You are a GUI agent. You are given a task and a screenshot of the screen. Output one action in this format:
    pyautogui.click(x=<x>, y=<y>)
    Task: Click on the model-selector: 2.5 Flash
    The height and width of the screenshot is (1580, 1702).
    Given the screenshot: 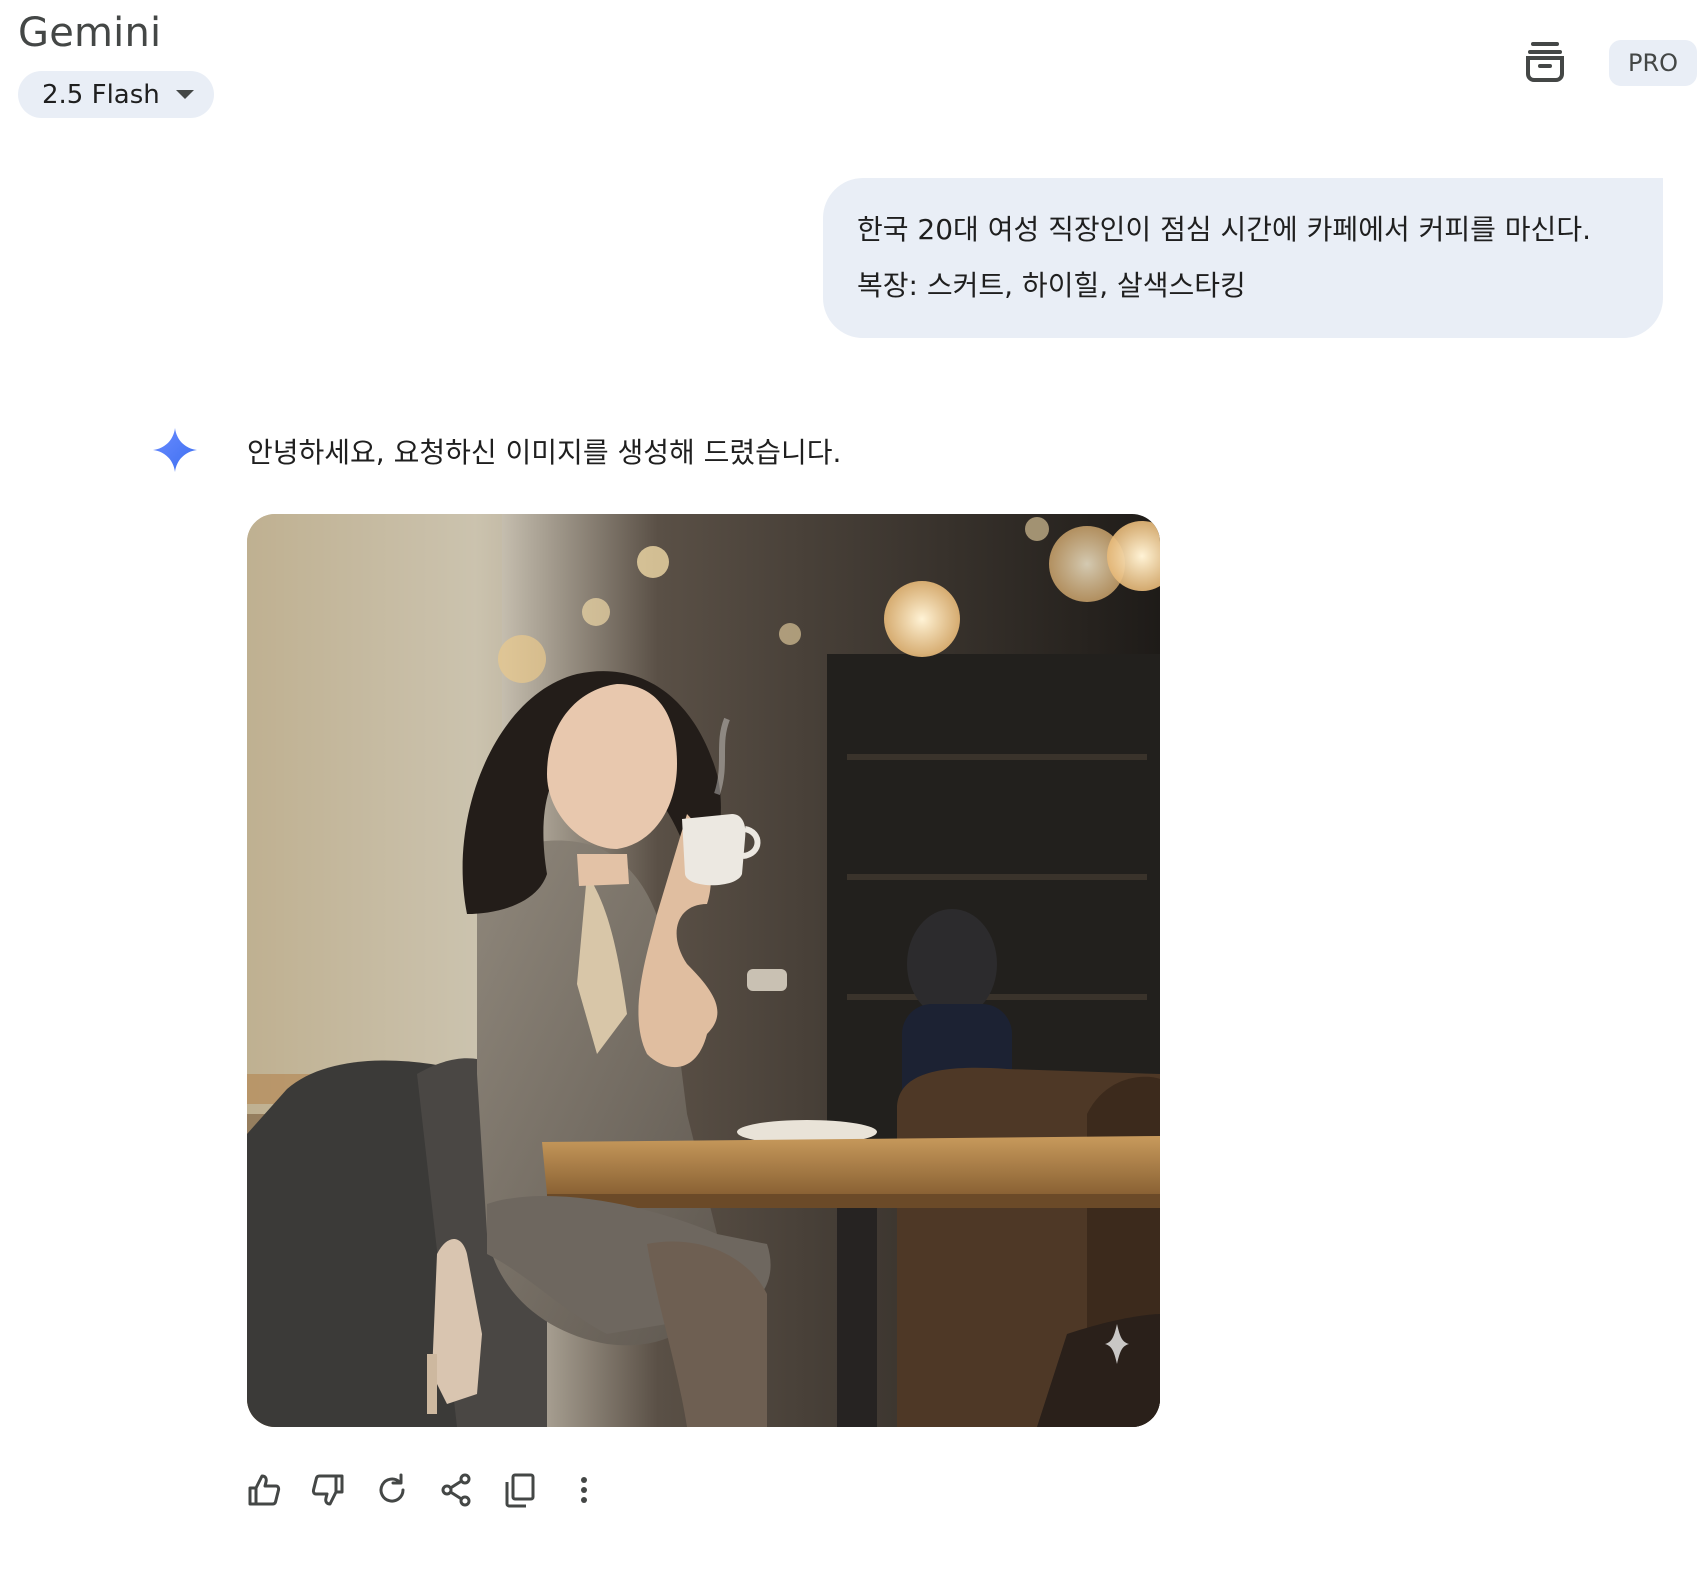 What is the action you would take?
    pyautogui.click(x=116, y=94)
    